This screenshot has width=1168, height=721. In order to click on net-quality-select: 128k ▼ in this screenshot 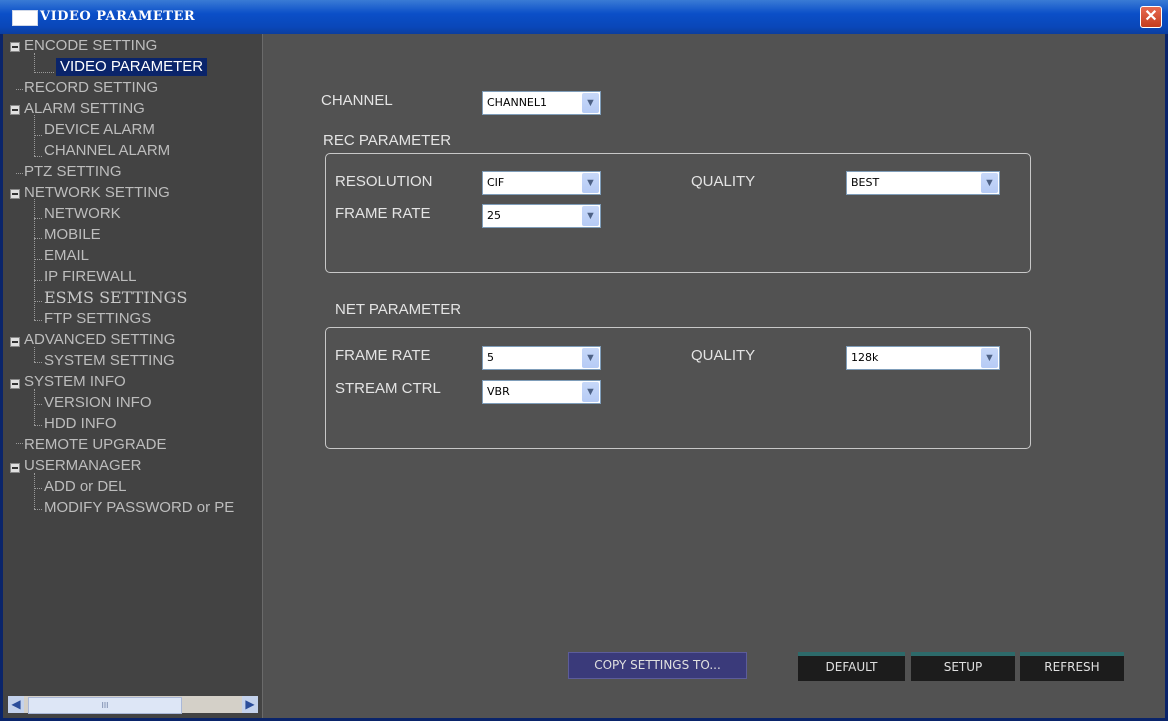, I will do `click(923, 358)`.